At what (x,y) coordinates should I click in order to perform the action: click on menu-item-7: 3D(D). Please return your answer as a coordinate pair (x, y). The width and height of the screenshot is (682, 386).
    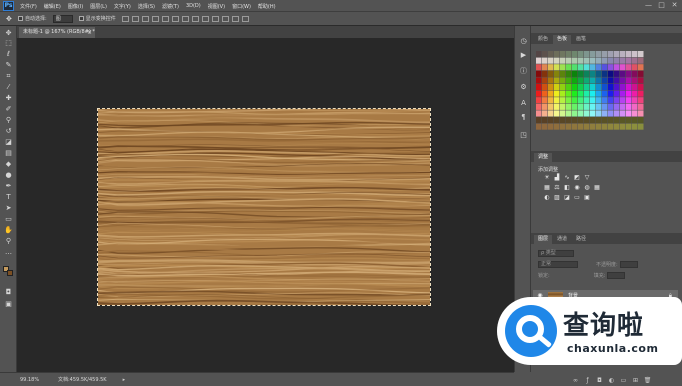
    Looking at the image, I should click on (193, 7).